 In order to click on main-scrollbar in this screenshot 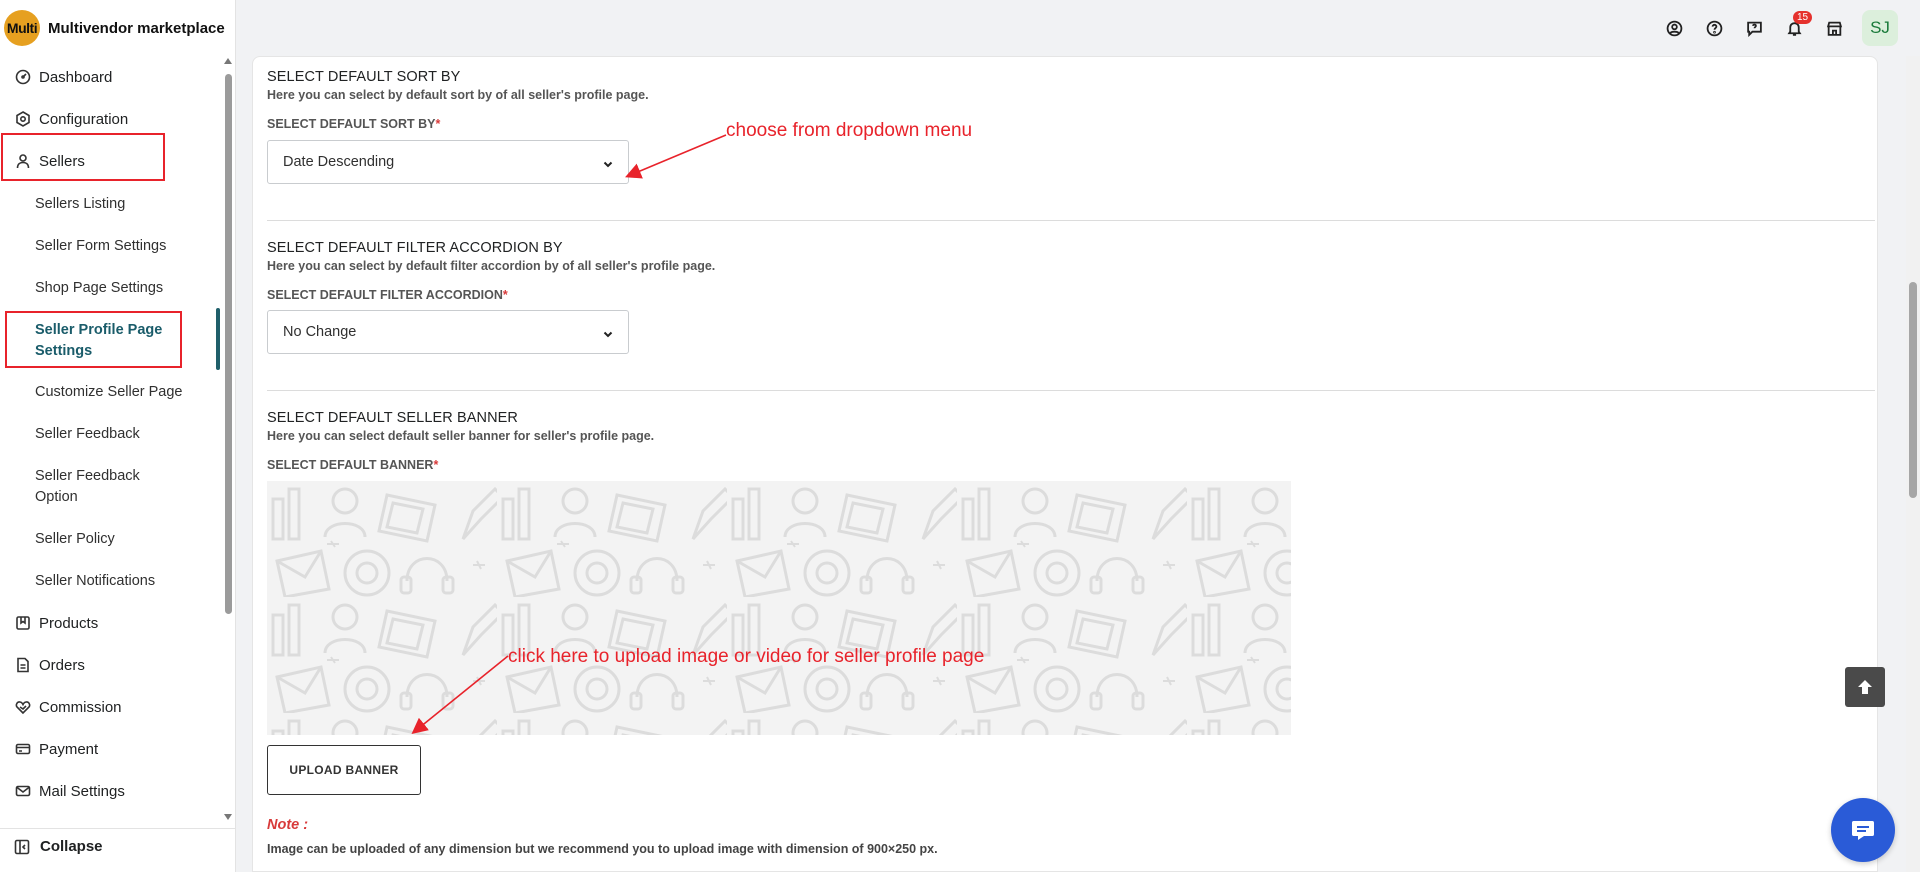, I will do `click(1913, 464)`.